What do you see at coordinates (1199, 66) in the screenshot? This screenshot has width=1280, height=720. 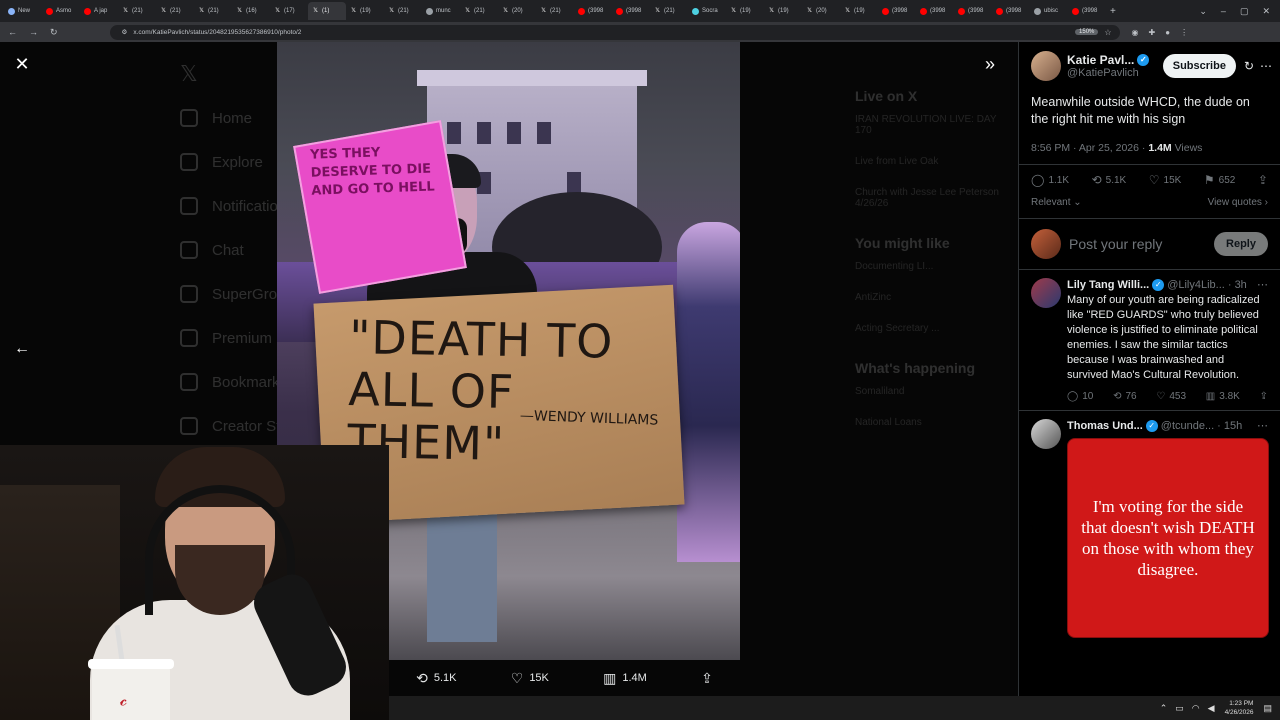 I see `subscribe-button: Subscribe` at bounding box center [1199, 66].